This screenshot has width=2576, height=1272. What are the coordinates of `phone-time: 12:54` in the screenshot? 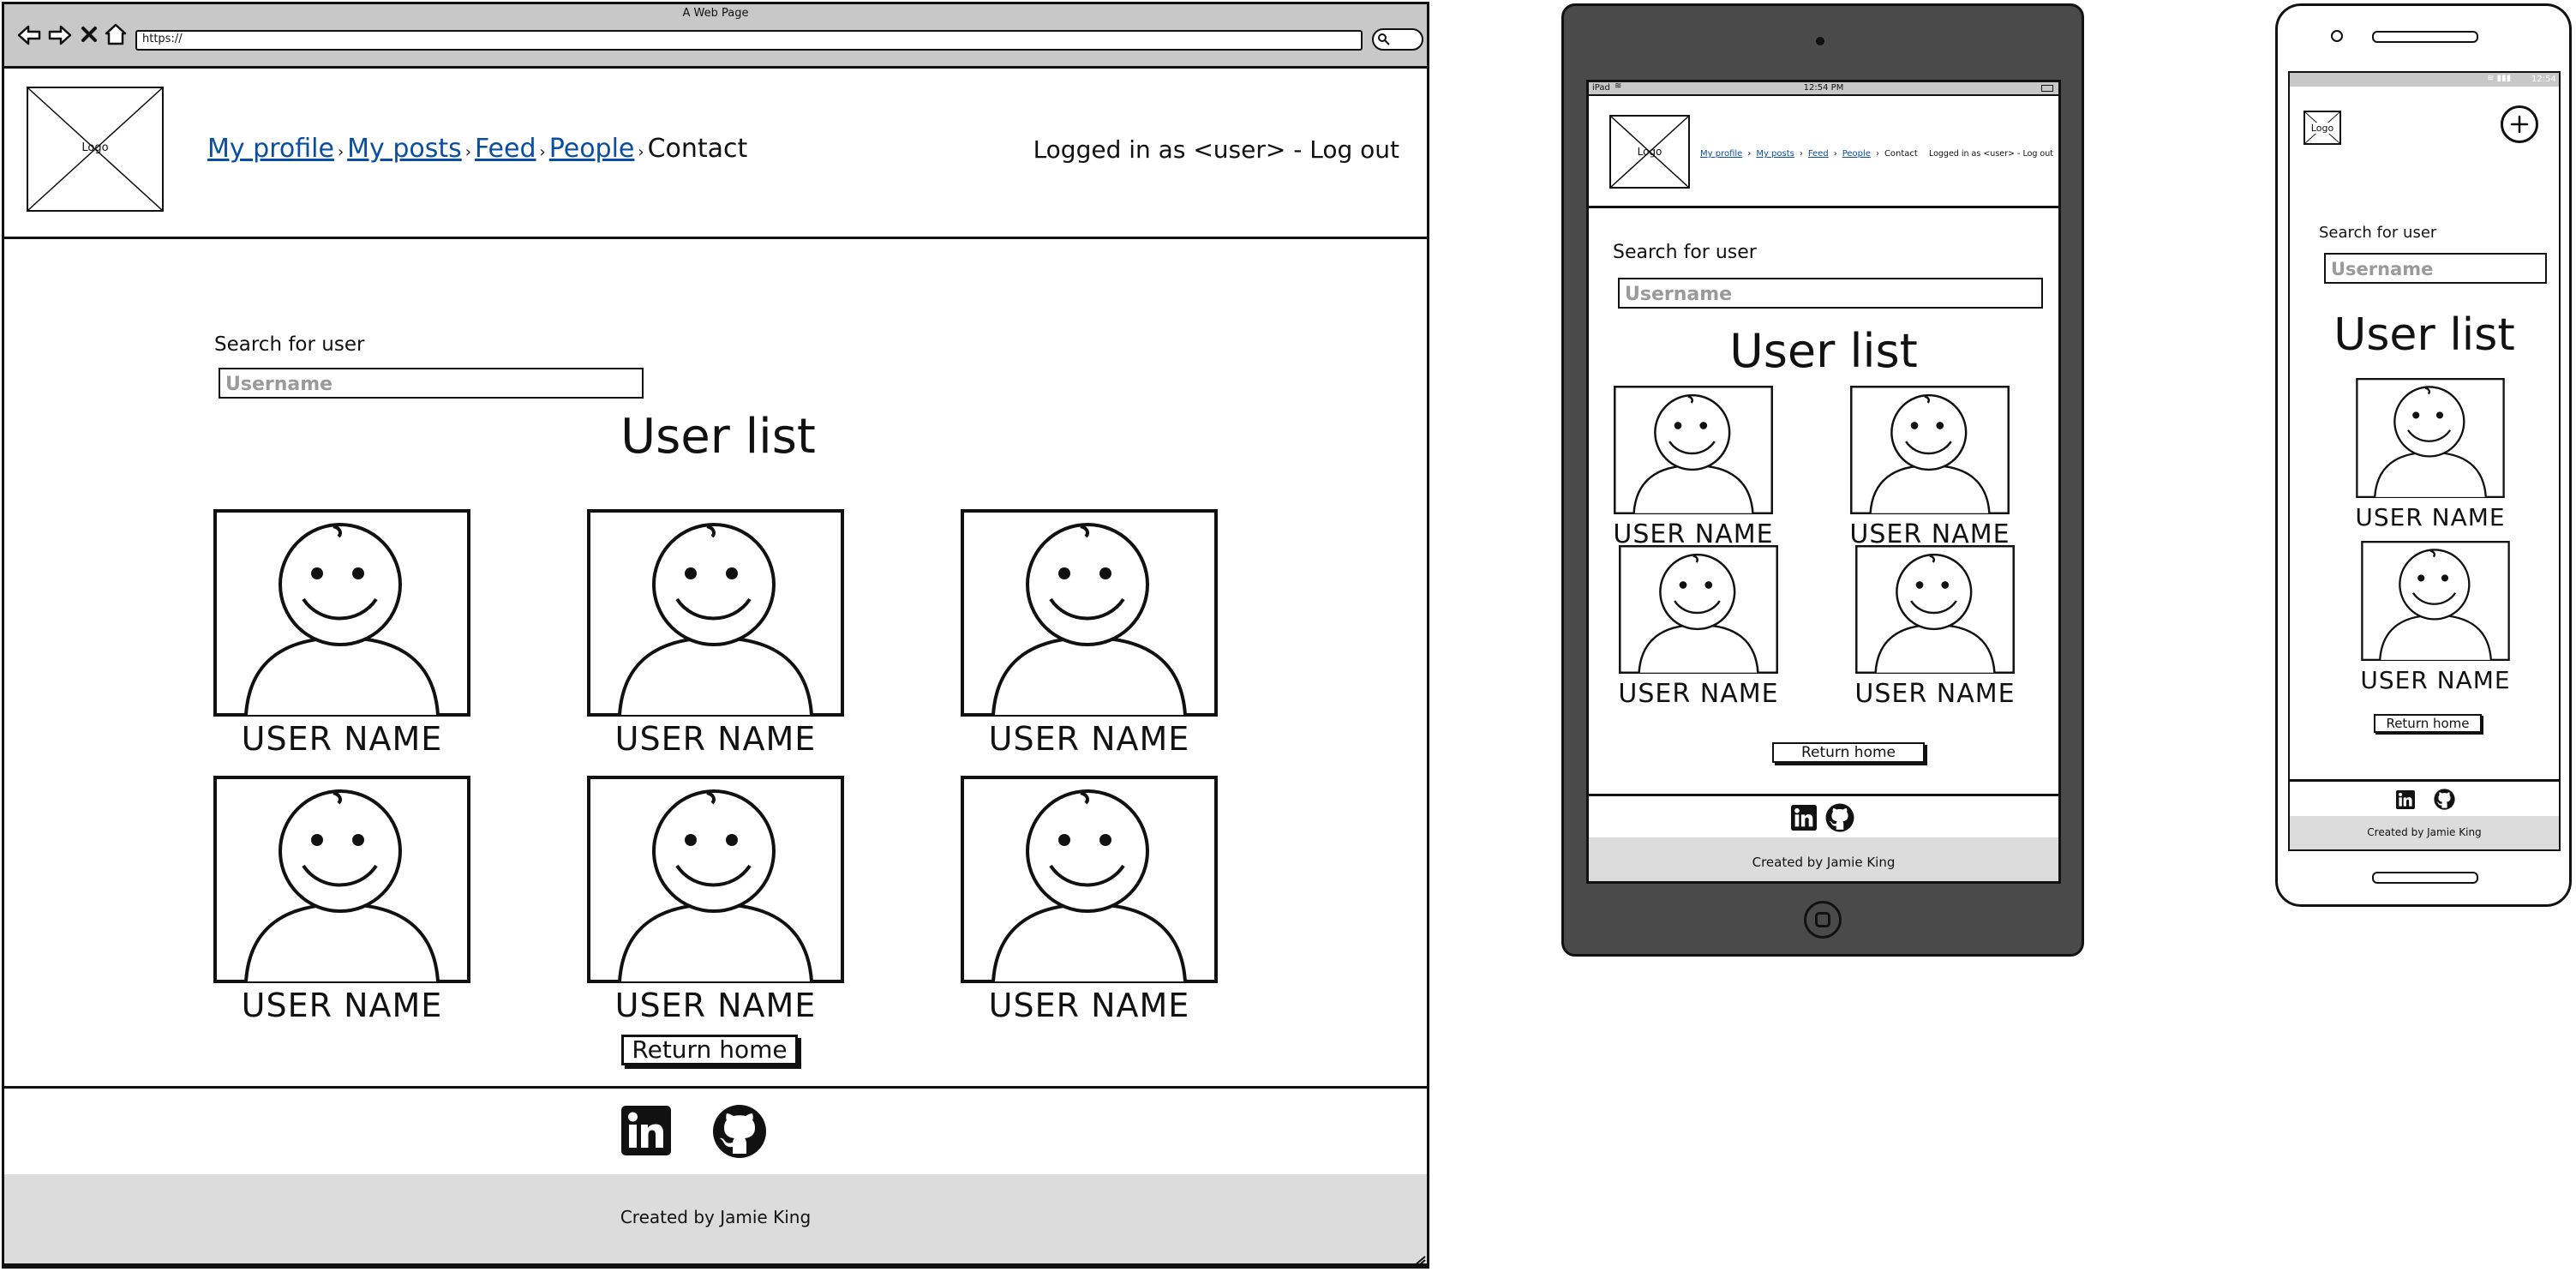 It's located at (2543, 79).